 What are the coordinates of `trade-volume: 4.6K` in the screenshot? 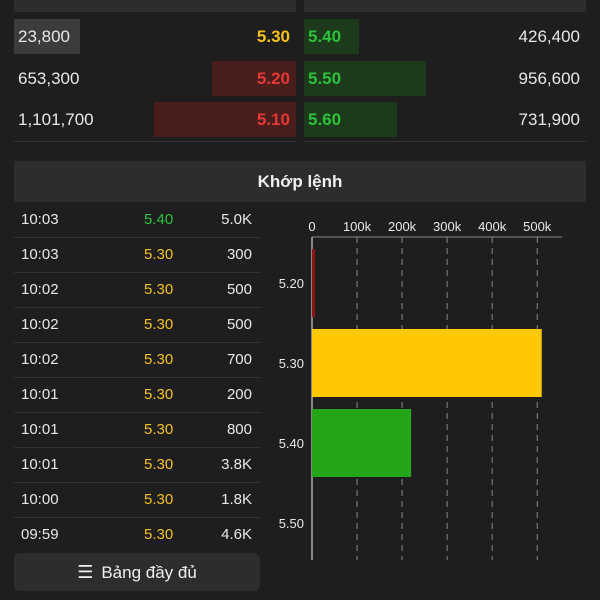 It's located at (236, 534).